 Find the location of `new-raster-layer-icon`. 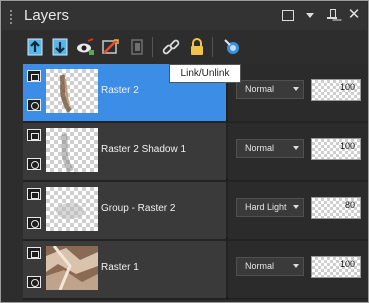

new-raster-layer-icon is located at coordinates (35, 47).